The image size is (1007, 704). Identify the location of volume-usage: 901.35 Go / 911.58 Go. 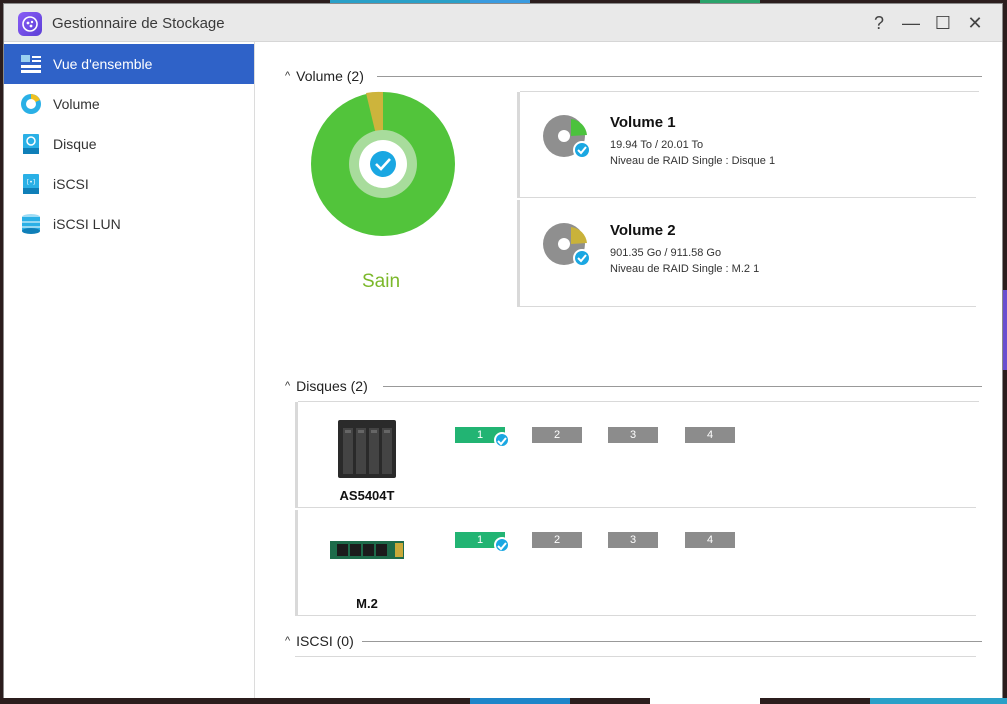
(666, 253).